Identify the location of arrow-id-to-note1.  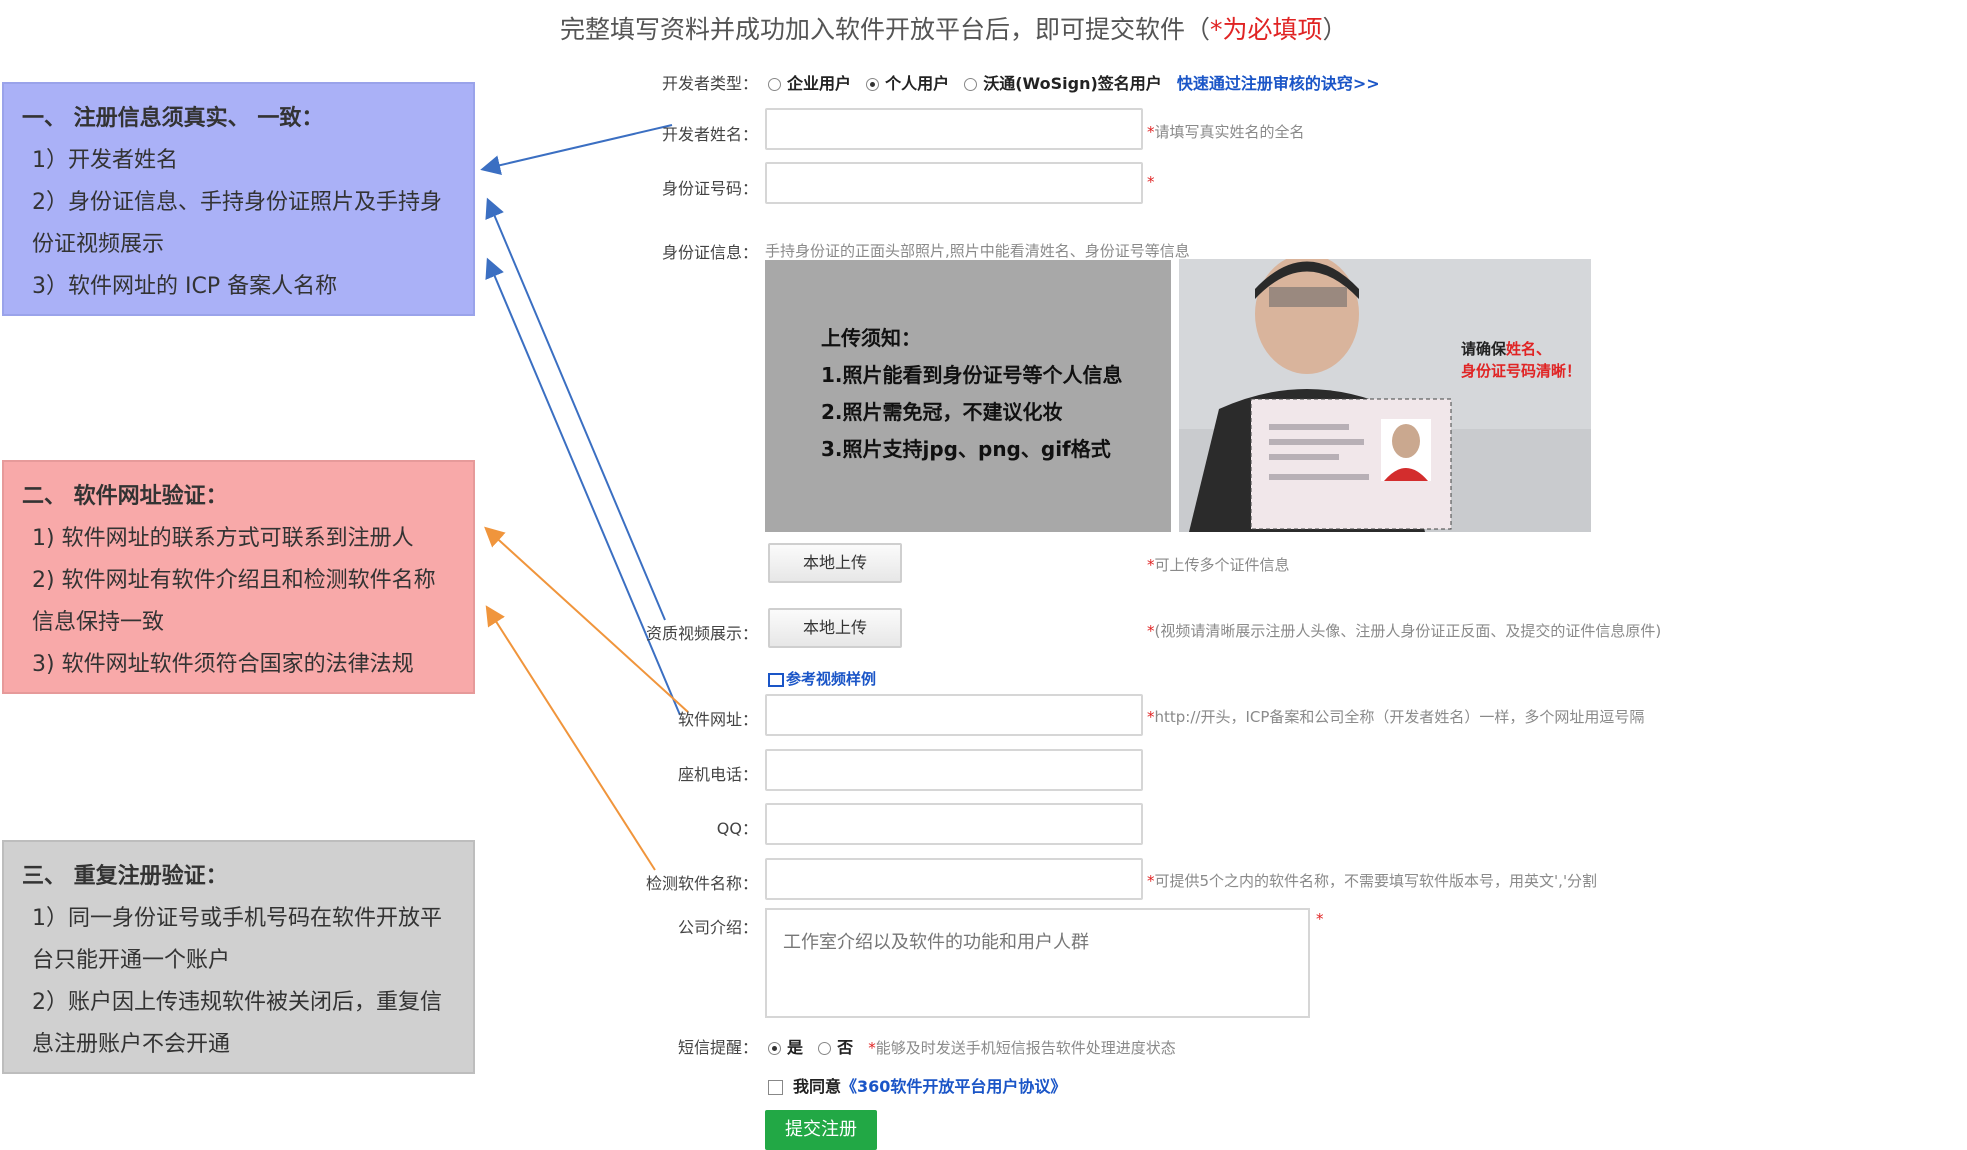
(575, 409).